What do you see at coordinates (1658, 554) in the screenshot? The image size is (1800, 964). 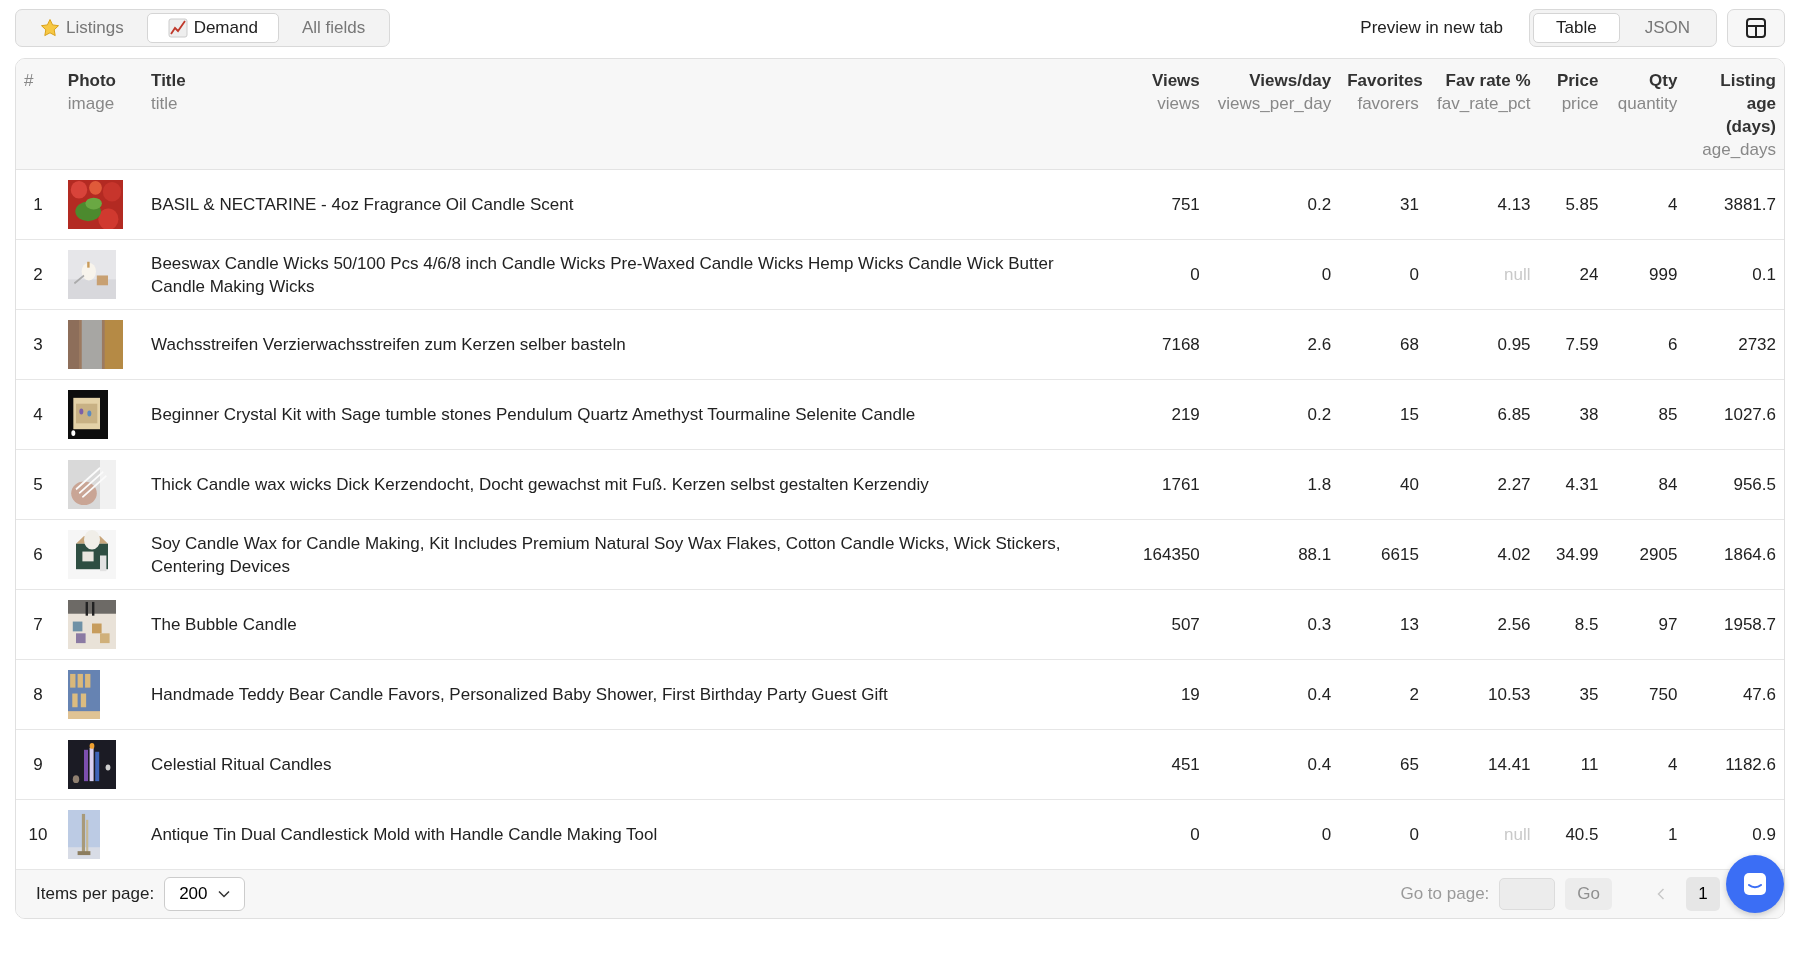 I see `table-cell: 2905` at bounding box center [1658, 554].